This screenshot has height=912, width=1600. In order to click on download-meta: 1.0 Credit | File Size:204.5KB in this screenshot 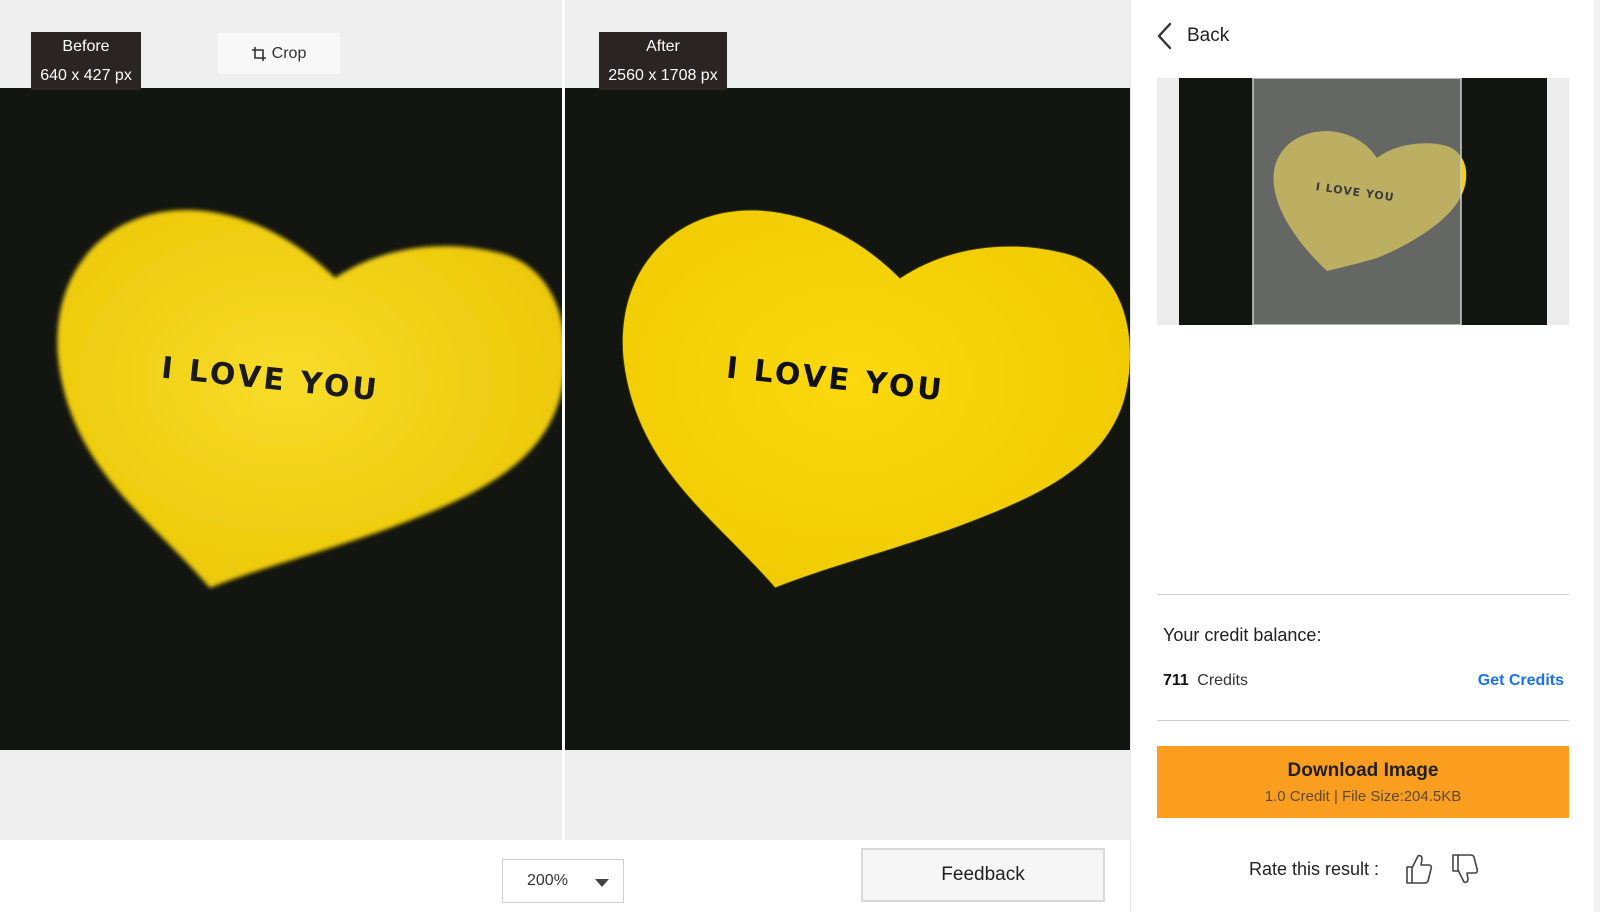, I will do `click(1363, 796)`.